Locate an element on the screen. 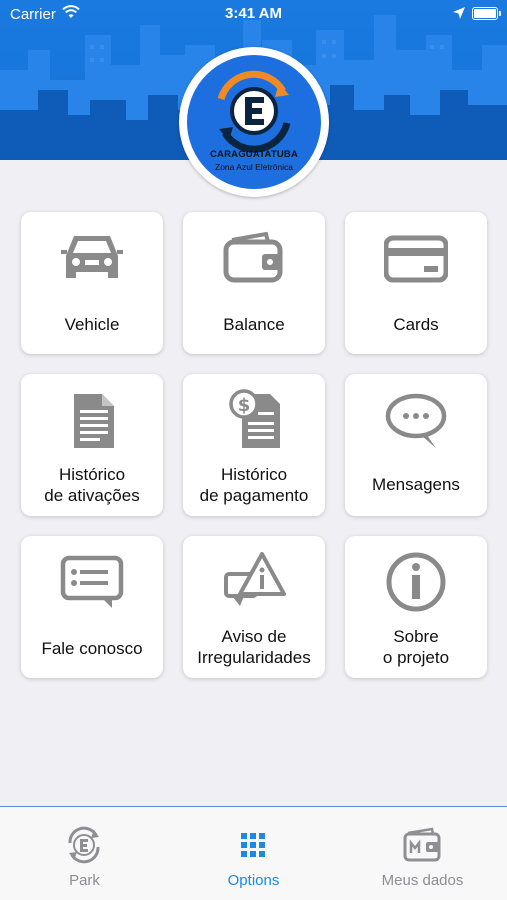 The image size is (507, 900). messages-label: Mensagens is located at coordinates (416, 484).